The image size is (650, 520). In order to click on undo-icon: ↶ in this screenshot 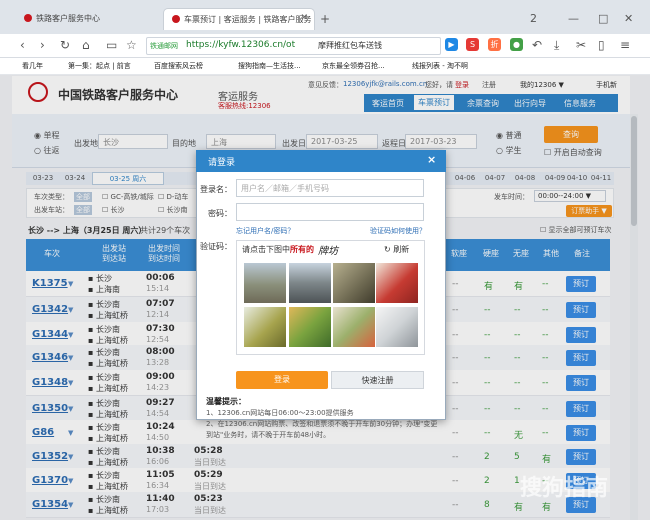, I will do `click(537, 45)`.